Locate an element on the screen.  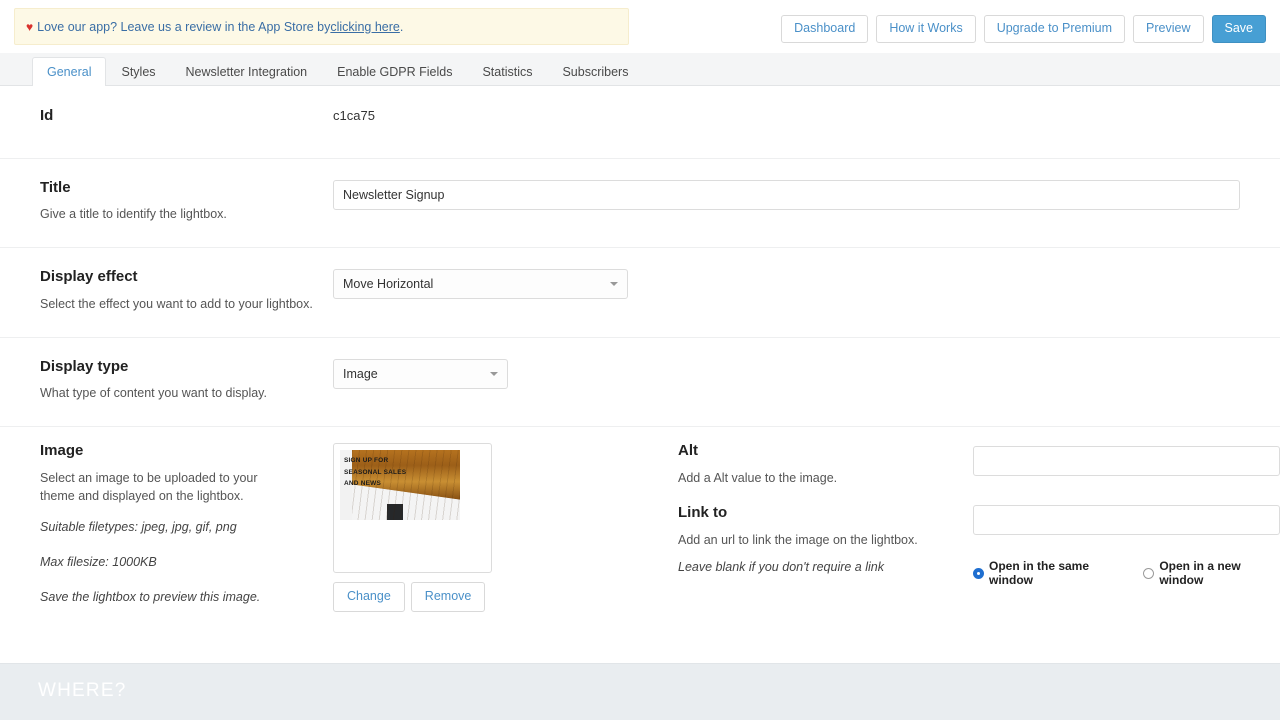
alt-help: Add a Alt value to the image. is located at coordinates (758, 477).